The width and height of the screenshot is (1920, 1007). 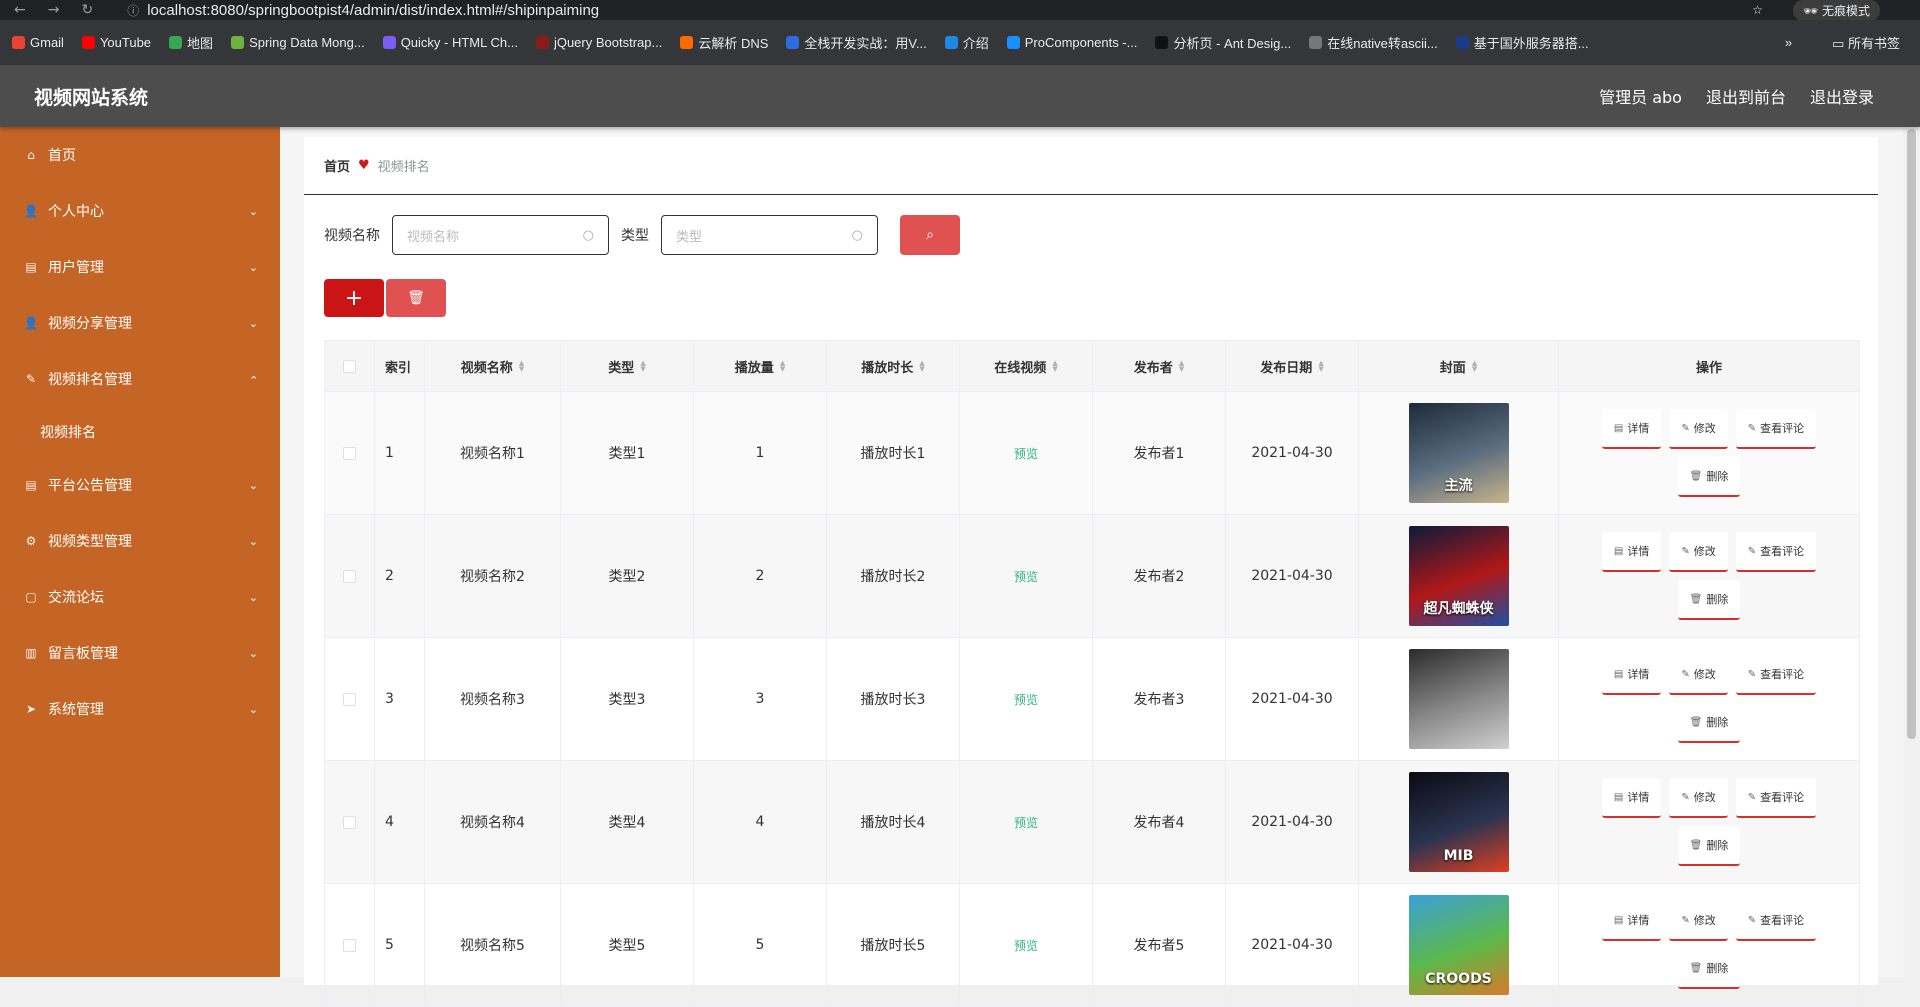 What do you see at coordinates (1757, 10) in the screenshot?
I see `bookmark-star-icon: ☆` at bounding box center [1757, 10].